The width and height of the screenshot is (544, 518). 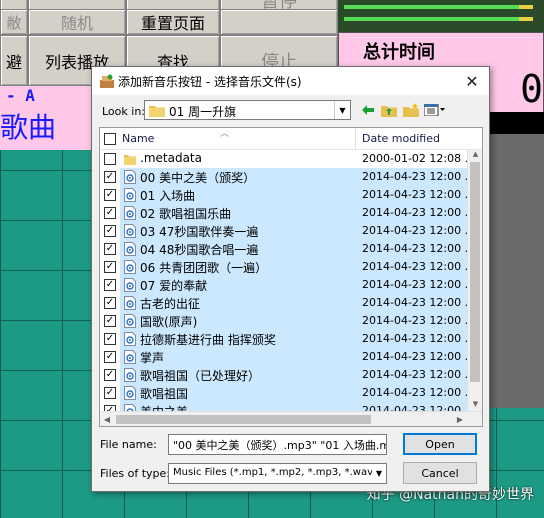 I want to click on vertical-scroll-thumb, so click(x=475, y=272).